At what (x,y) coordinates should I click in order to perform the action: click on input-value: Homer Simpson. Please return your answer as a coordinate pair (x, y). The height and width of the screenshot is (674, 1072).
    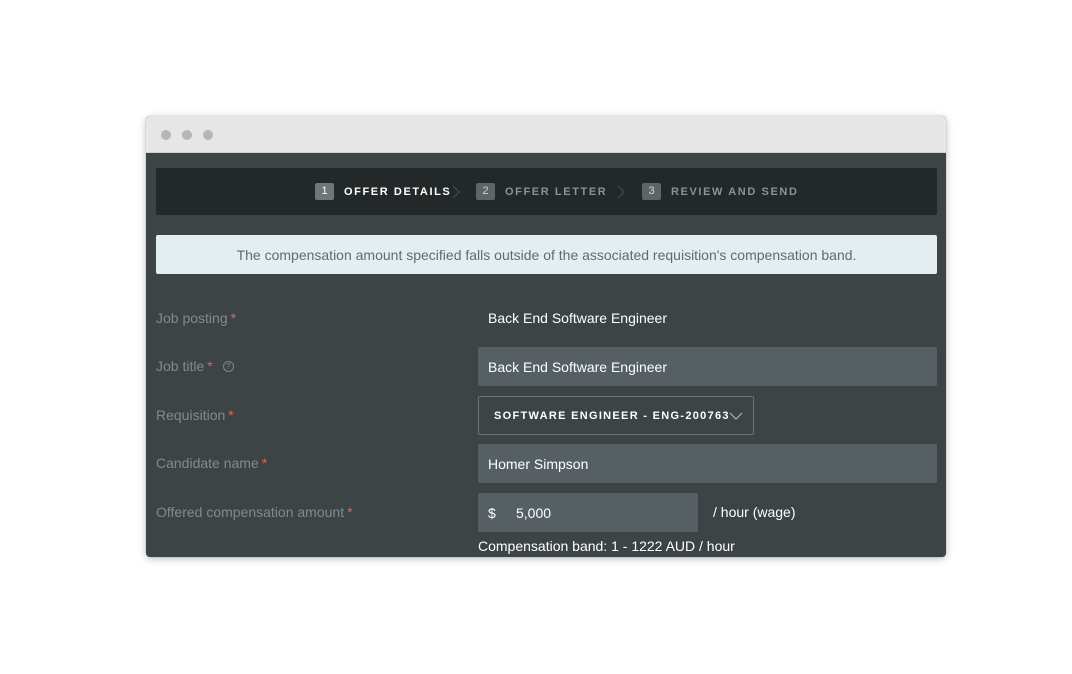
    Looking at the image, I should click on (538, 463).